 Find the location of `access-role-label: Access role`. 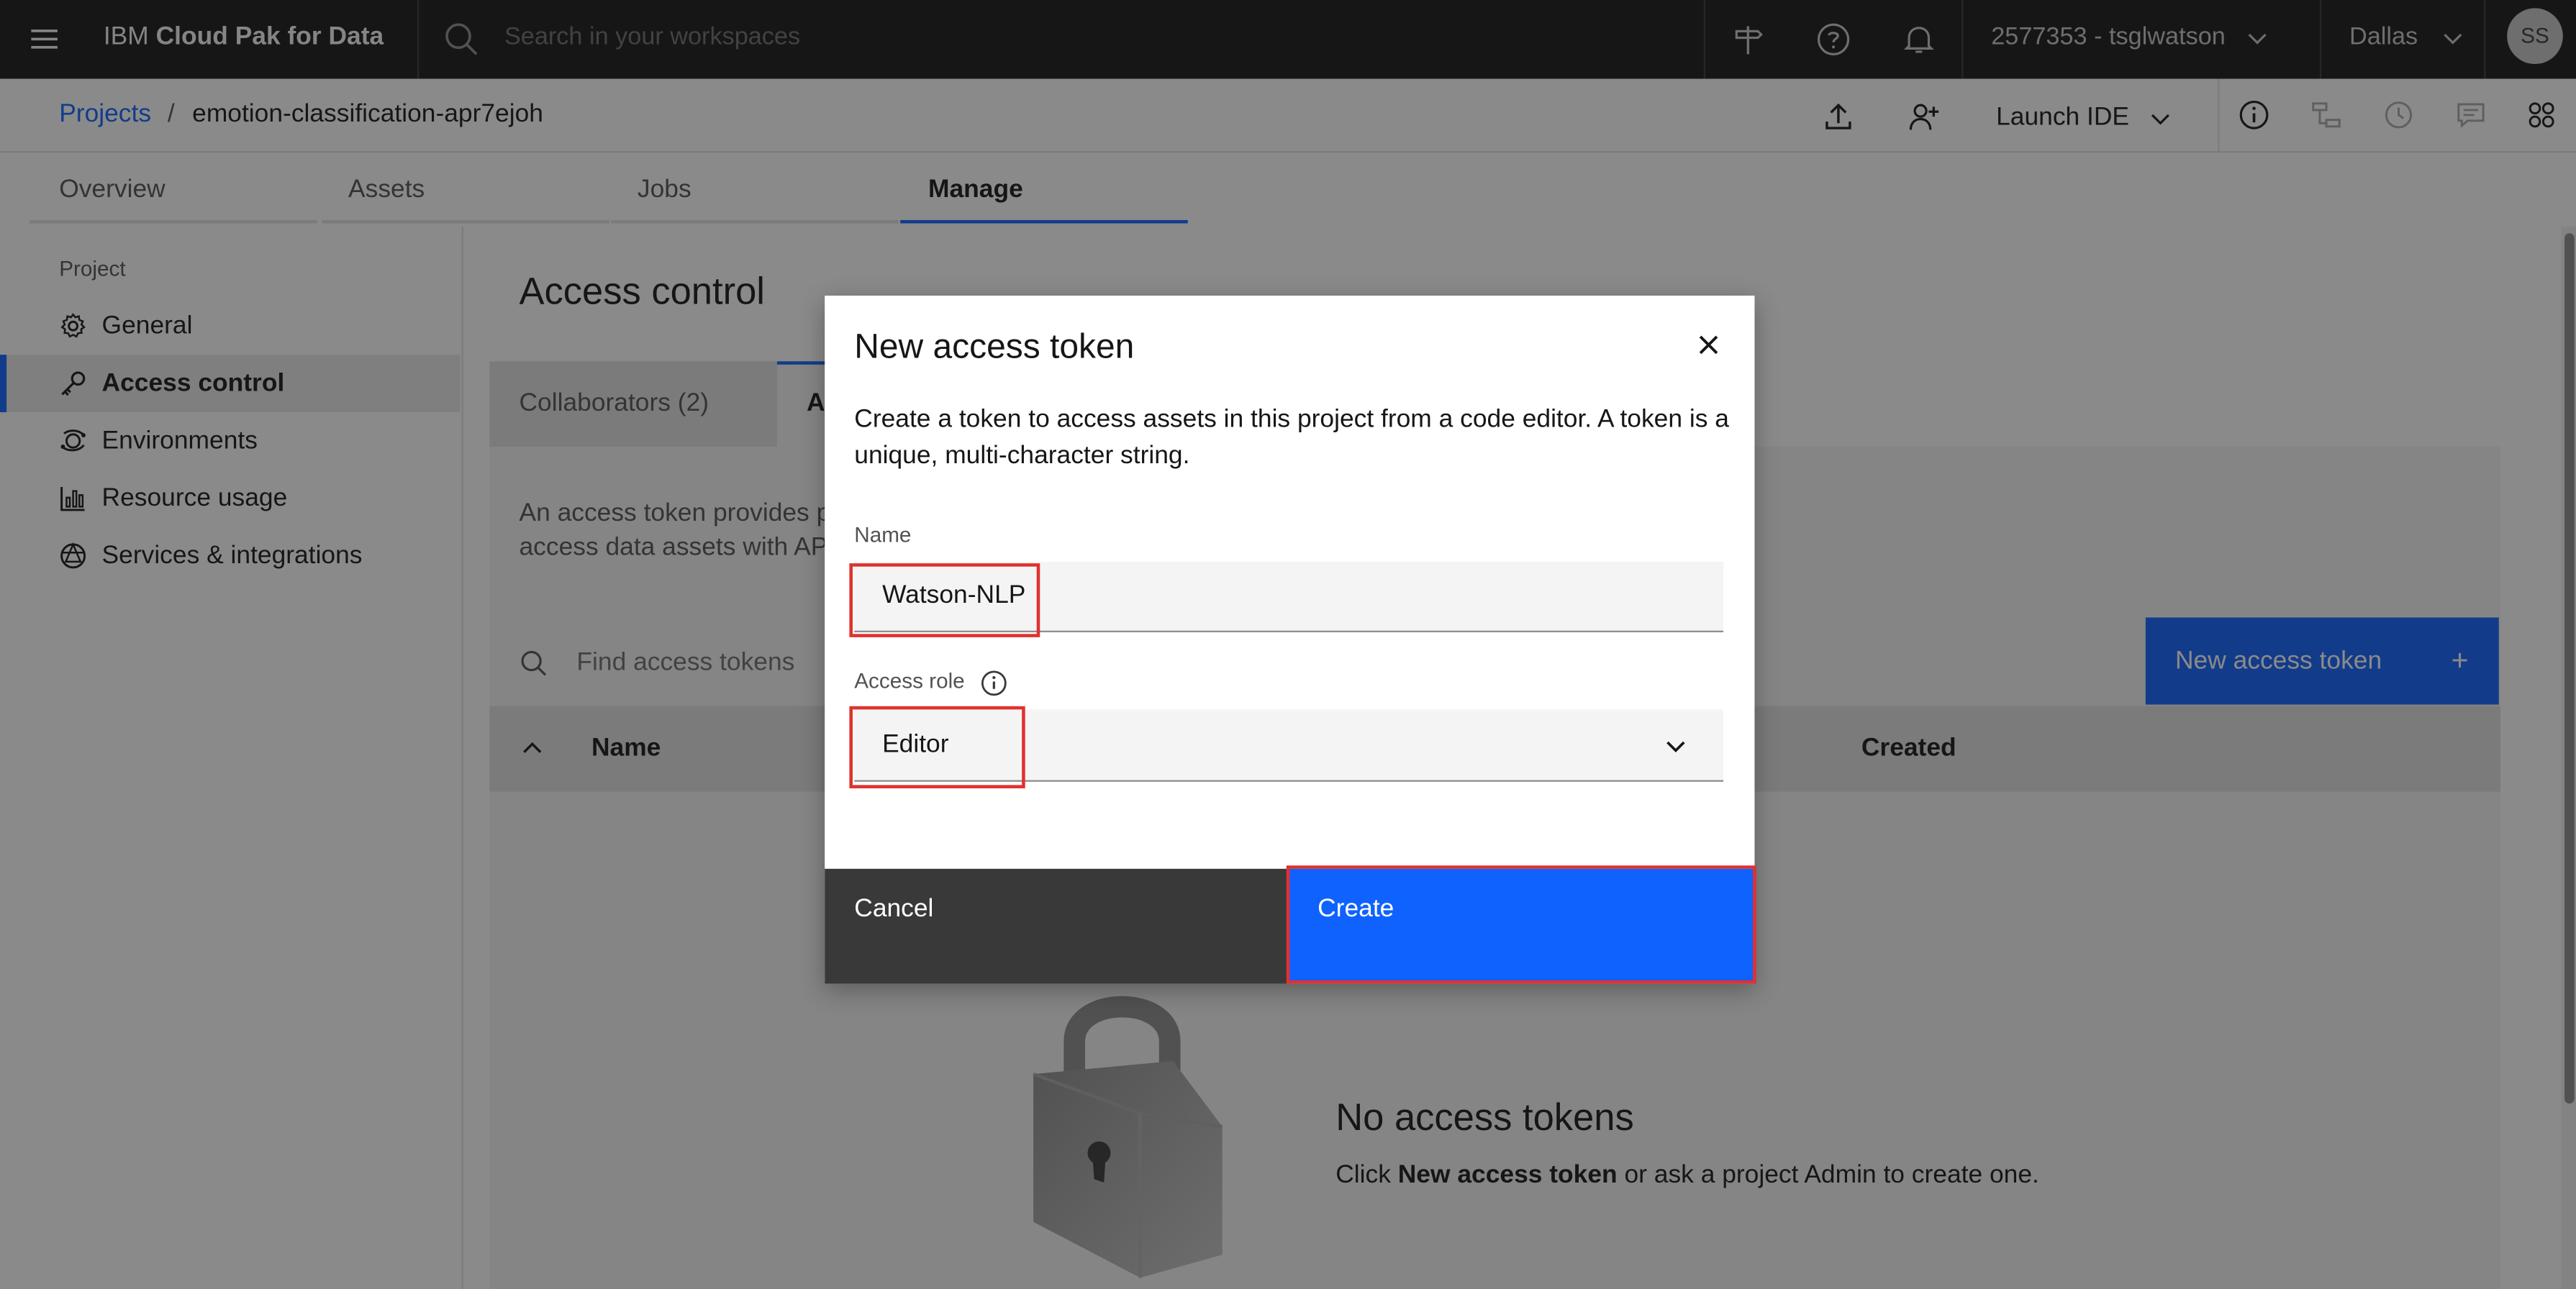

access-role-label: Access role is located at coordinates (930, 682).